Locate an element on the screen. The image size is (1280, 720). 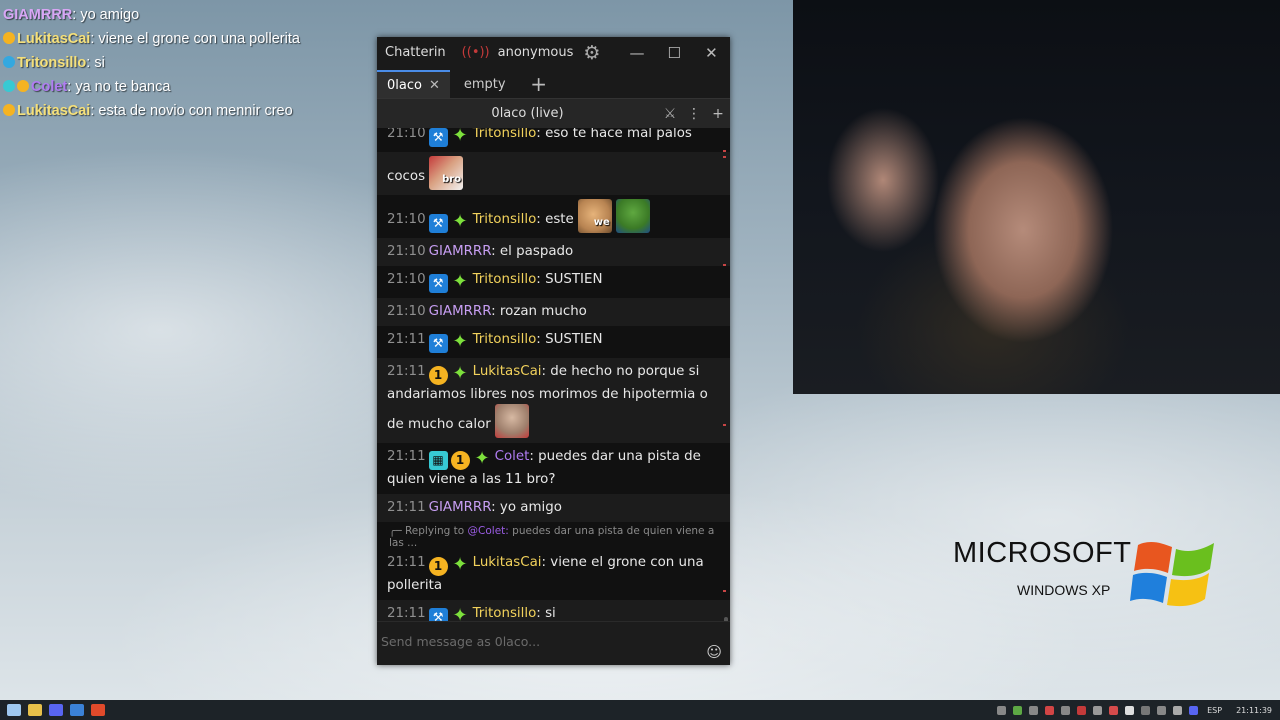
emote-cat-we-icon: we is located at coordinates (594, 216).